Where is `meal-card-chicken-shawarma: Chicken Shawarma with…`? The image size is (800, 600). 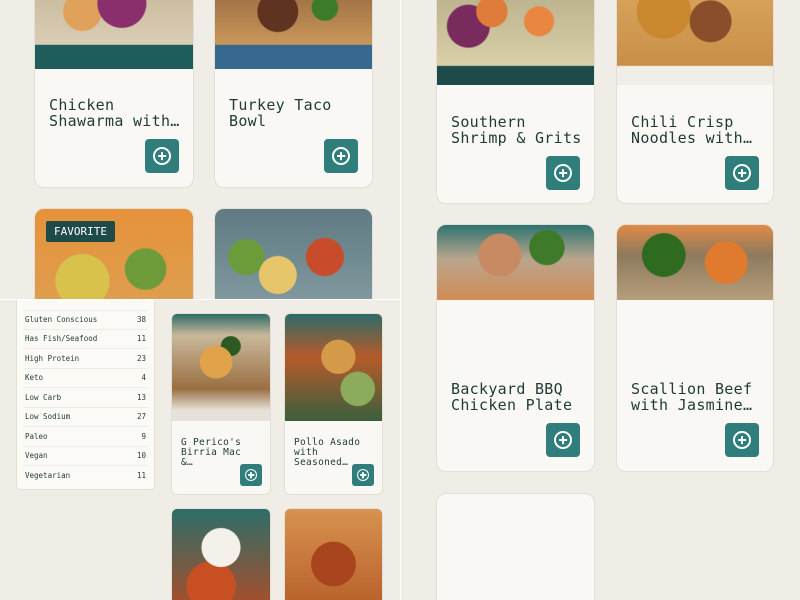
meal-card-chicken-shawarma: Chicken Shawarma with… is located at coordinates (114, 94).